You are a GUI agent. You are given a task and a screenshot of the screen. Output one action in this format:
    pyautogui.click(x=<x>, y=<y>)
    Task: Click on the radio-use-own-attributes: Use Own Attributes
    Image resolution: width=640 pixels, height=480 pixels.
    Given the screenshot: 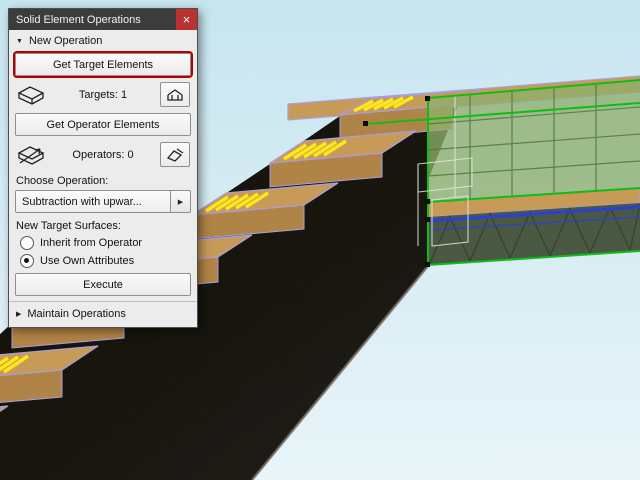 What is the action you would take?
    pyautogui.click(x=103, y=261)
    